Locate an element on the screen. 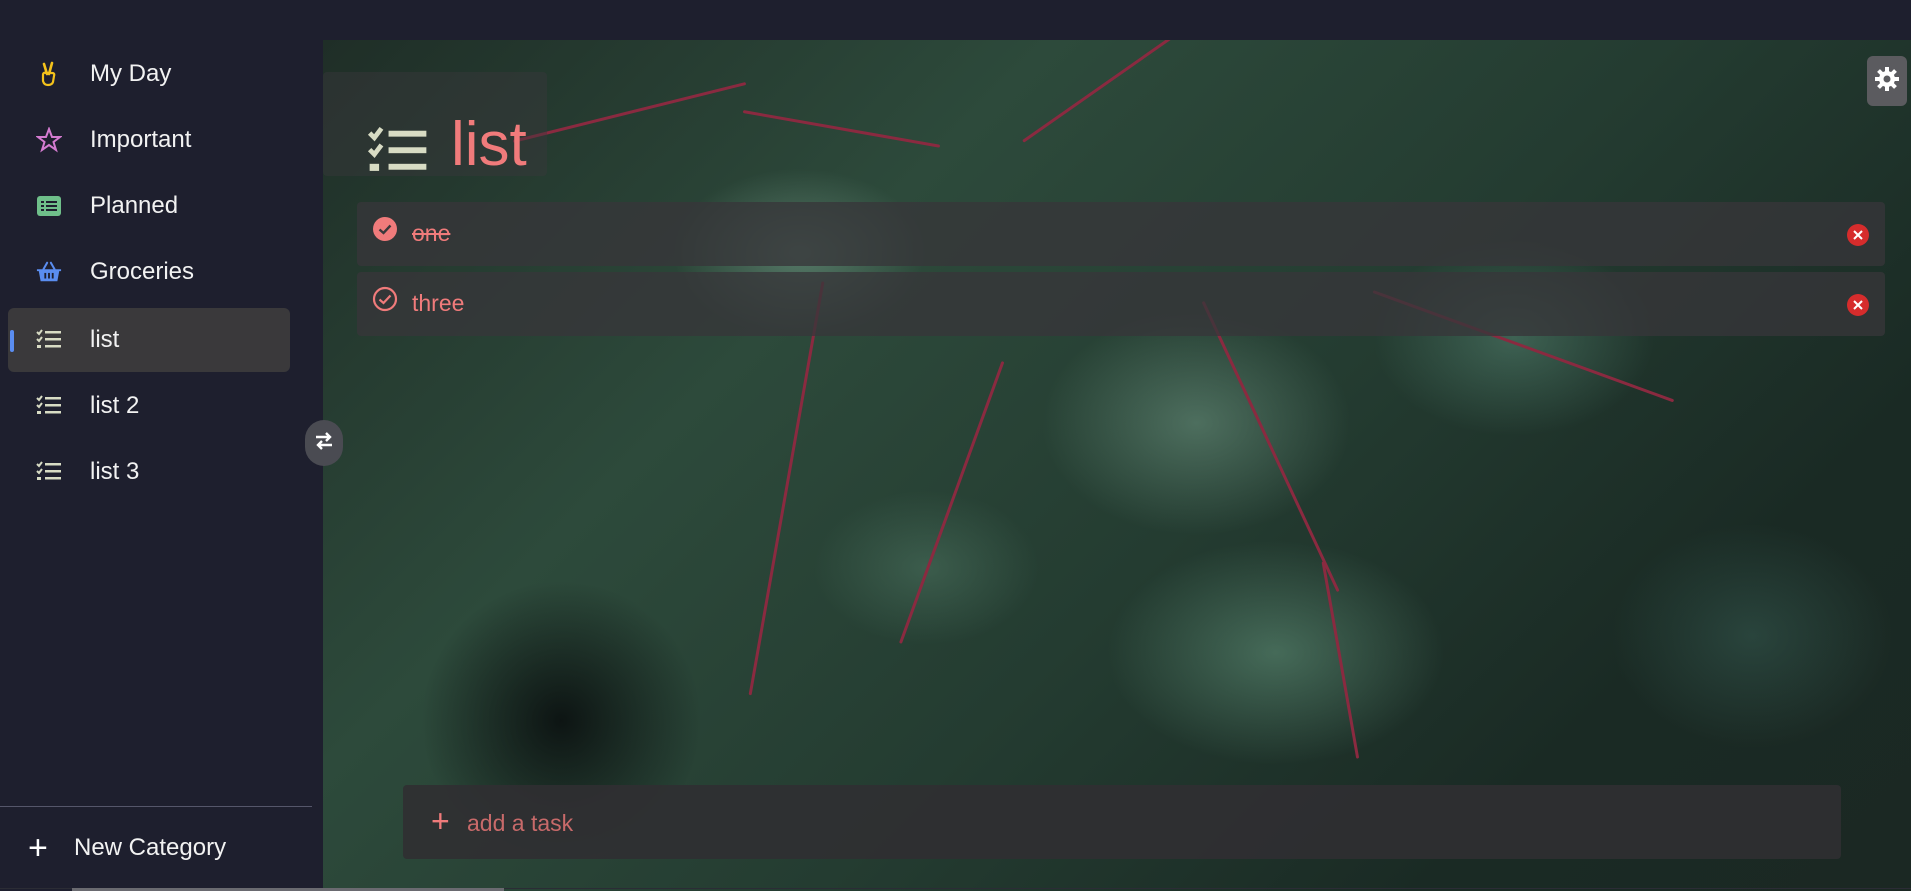 The width and height of the screenshot is (1911, 891). sidebar-item-my-day: My Day is located at coordinates (149, 74).